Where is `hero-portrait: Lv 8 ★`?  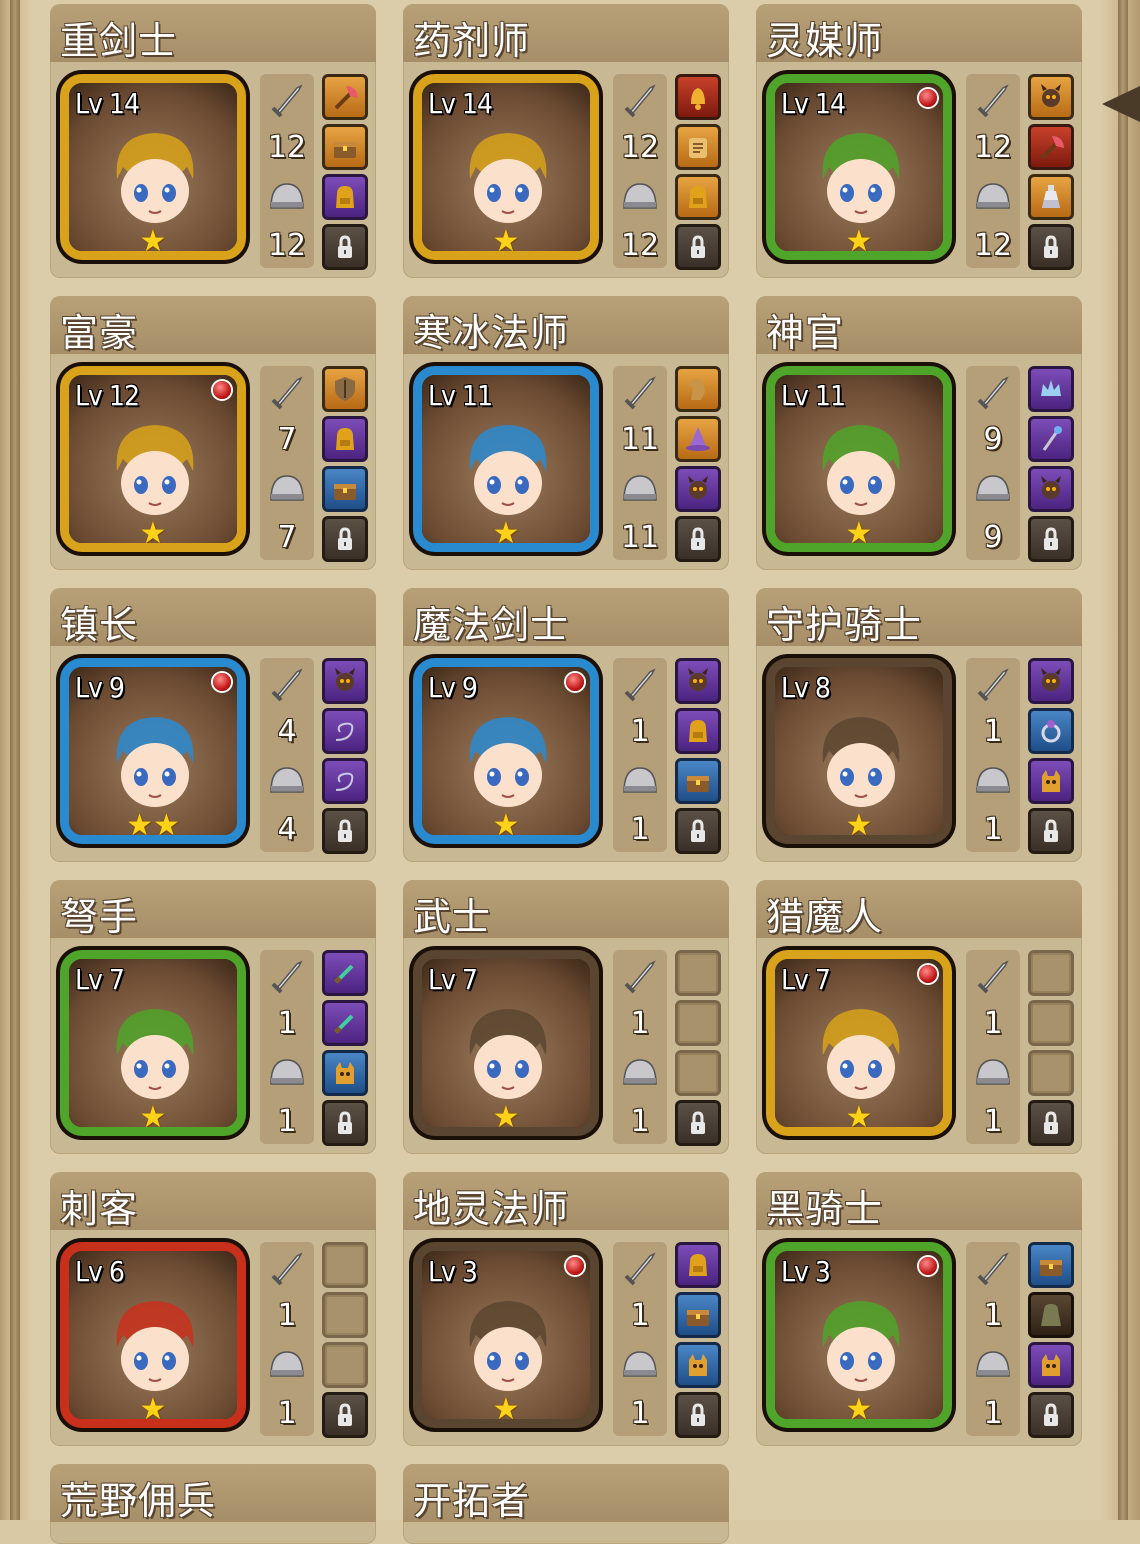
hero-portrait: Lv 8 ★ is located at coordinates (859, 751).